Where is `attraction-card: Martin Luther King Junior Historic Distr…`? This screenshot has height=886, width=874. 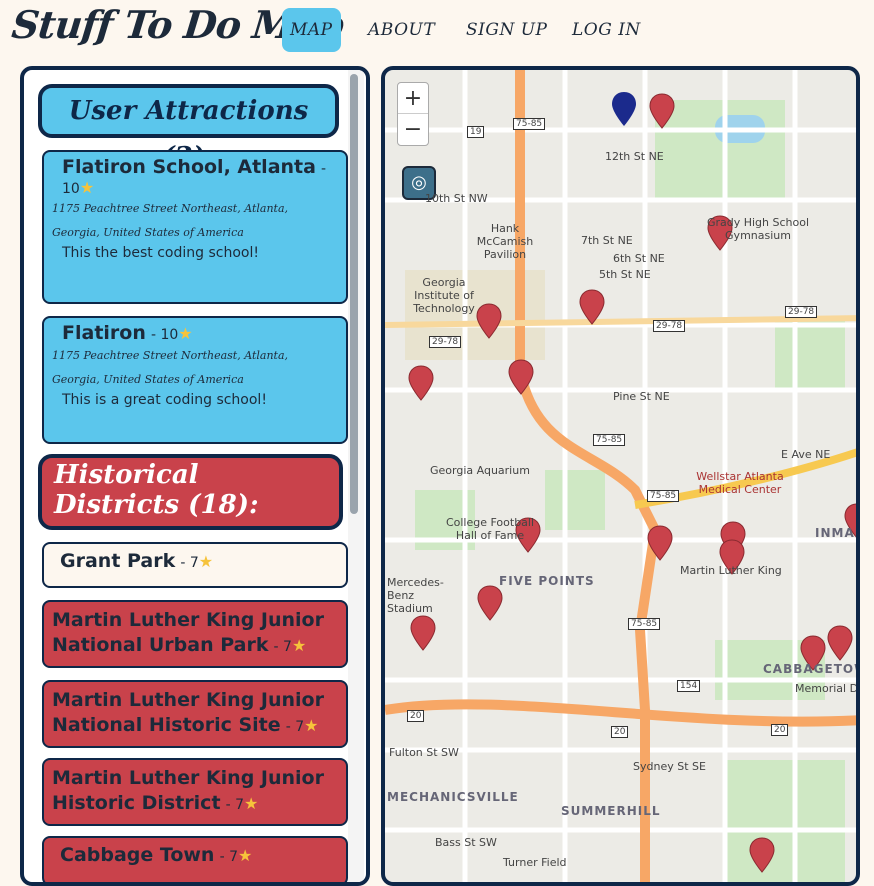
attraction-card: Martin Luther King Junior Historic Distr… is located at coordinates (195, 792).